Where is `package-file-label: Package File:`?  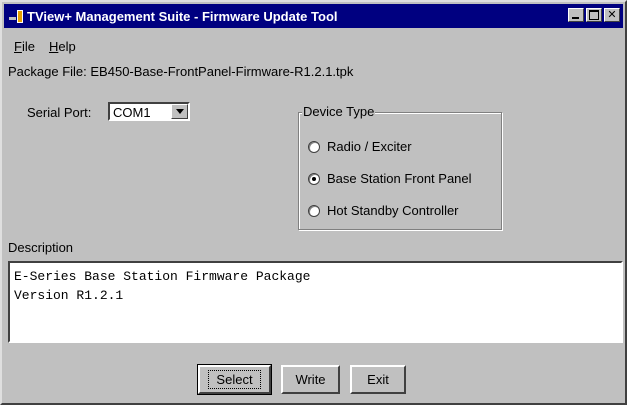
package-file-label: Package File: is located at coordinates (47, 71).